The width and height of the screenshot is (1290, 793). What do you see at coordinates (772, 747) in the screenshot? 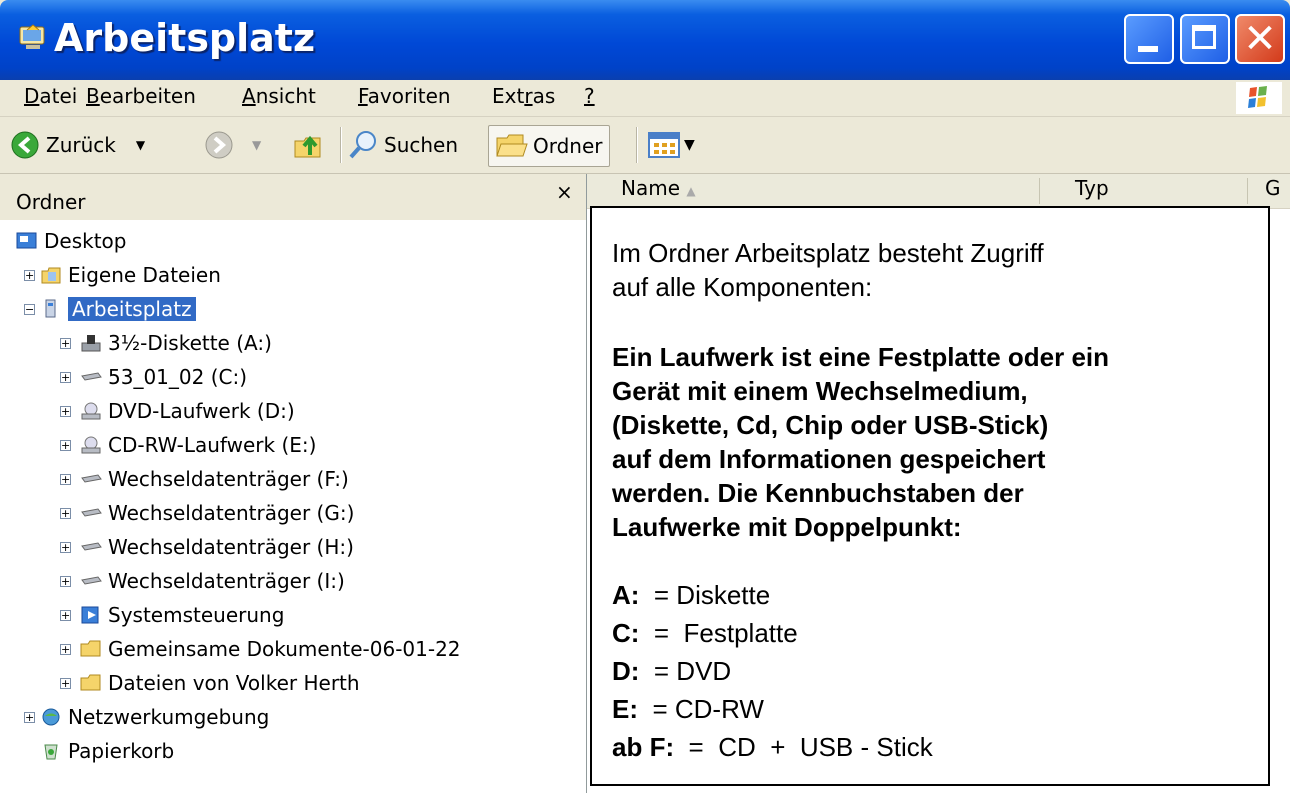
I see `info-drive-f: ab F: = CD + USB - Stick` at bounding box center [772, 747].